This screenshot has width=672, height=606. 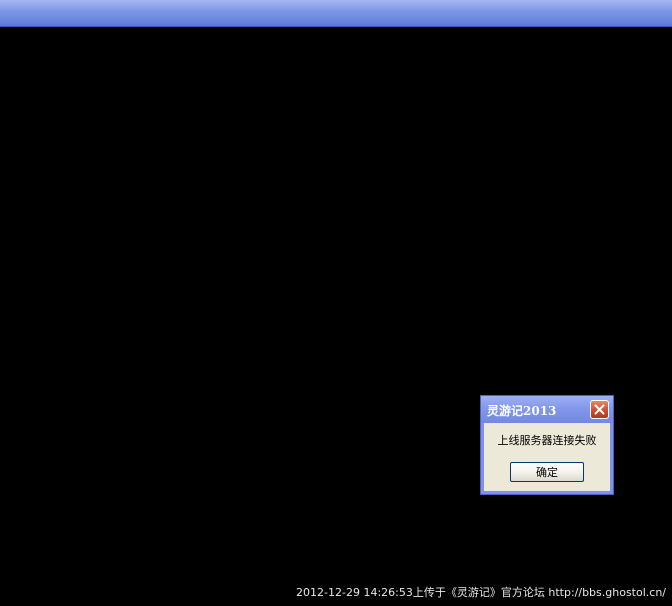 What do you see at coordinates (547, 440) in the screenshot?
I see `dialog-message: 上线服务器连接失败` at bounding box center [547, 440].